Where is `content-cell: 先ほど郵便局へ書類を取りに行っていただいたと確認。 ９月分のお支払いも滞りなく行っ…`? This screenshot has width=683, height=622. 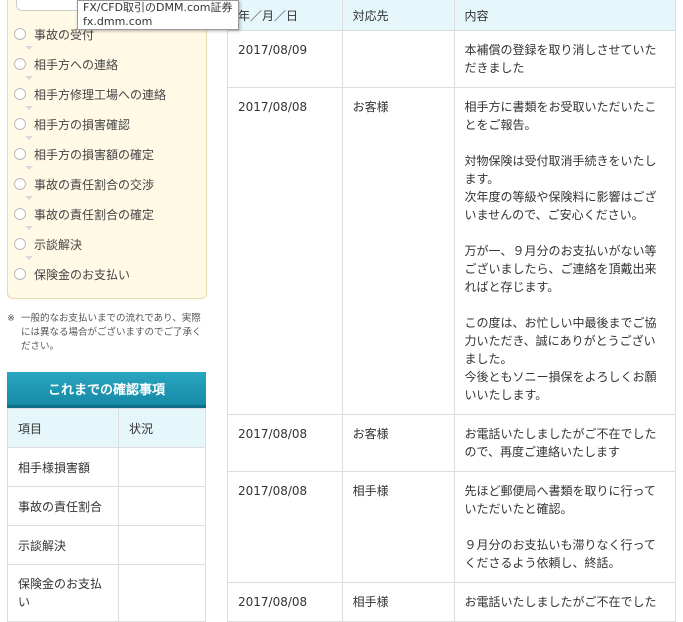
content-cell: 先ほど郵便局へ書類を取りに行っていただいたと確認。 ９月分のお支払いも滞りなく行っ… is located at coordinates (564, 527).